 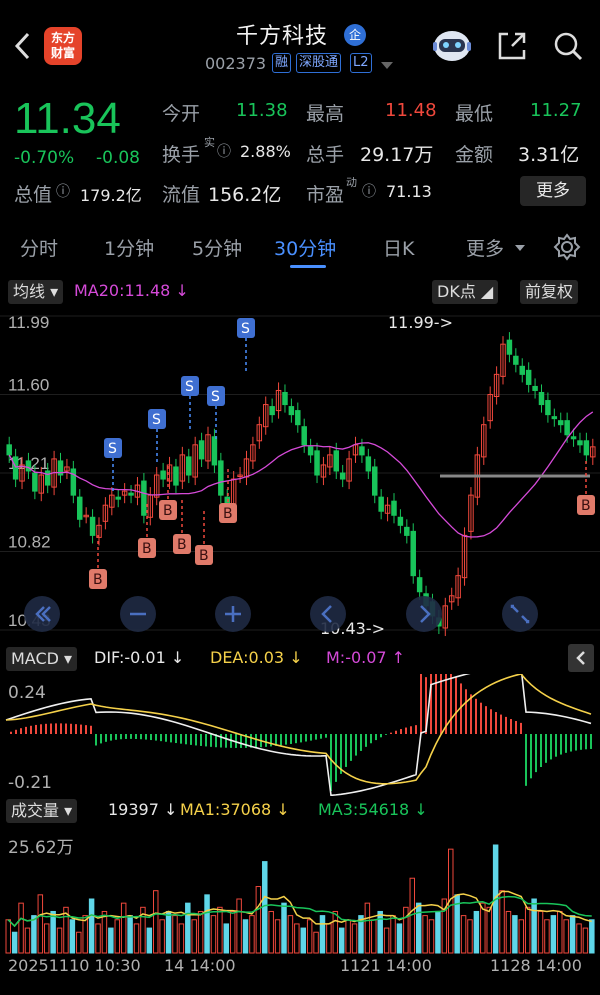 What do you see at coordinates (42, 811) in the screenshot?
I see `volume-select: 成交量 ▾` at bounding box center [42, 811].